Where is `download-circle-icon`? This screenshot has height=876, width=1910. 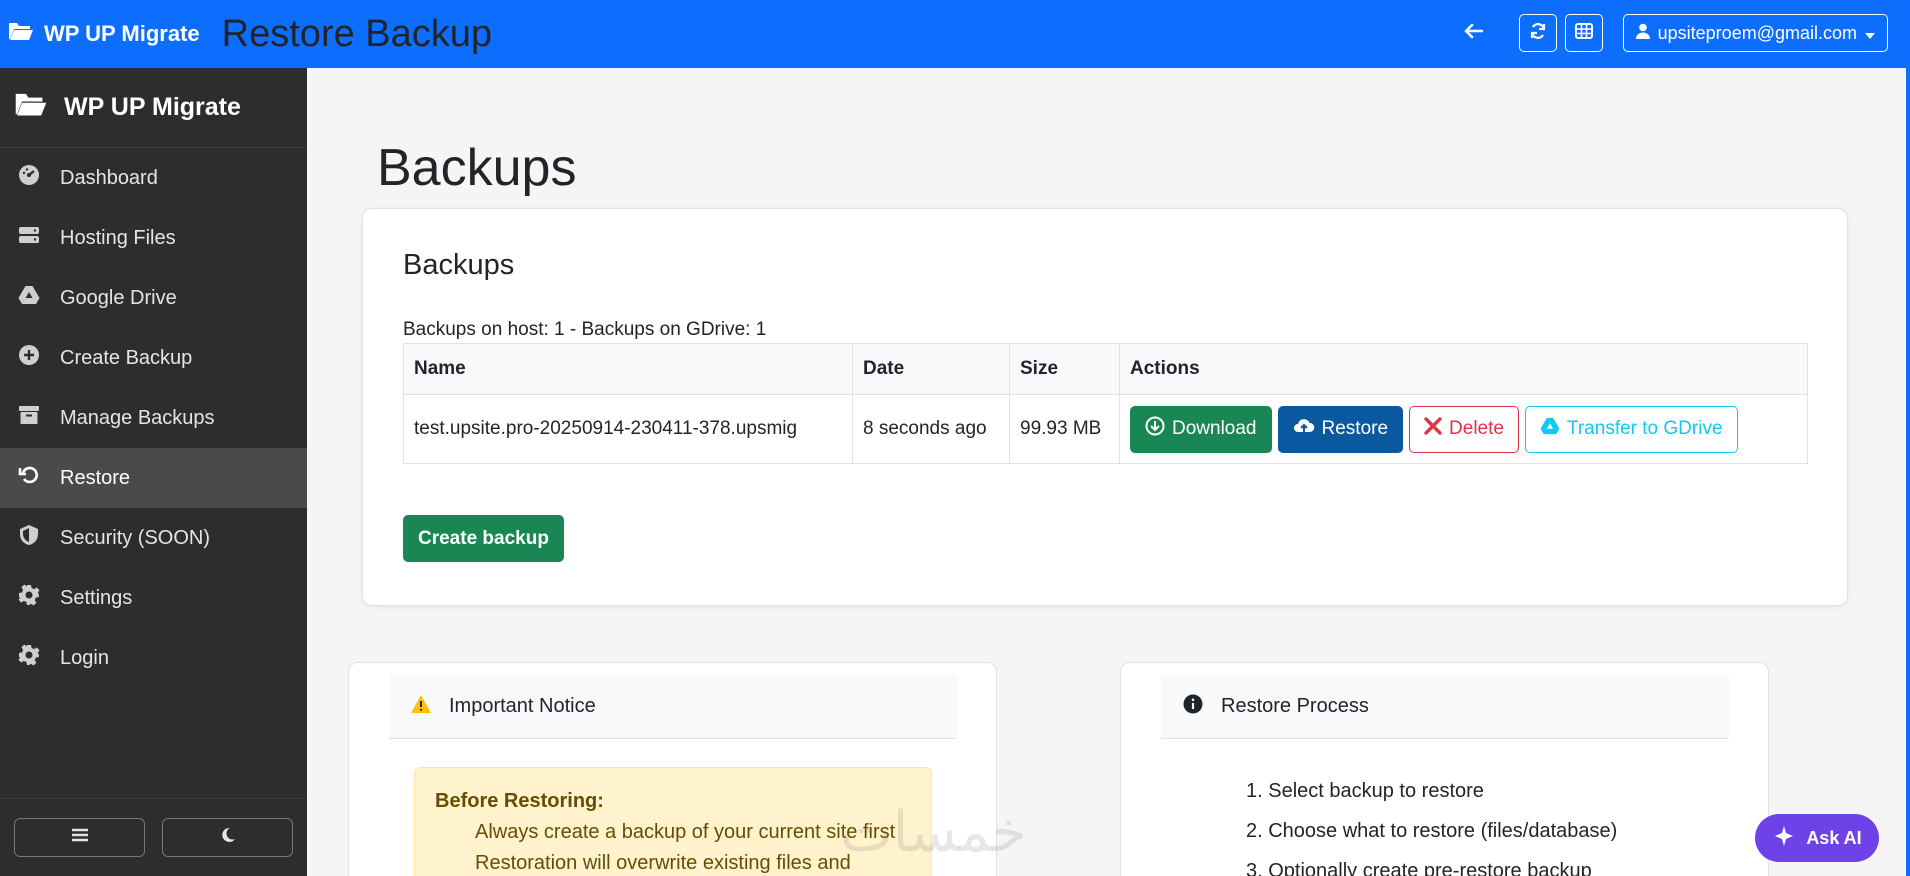
download-circle-icon is located at coordinates (1155, 429).